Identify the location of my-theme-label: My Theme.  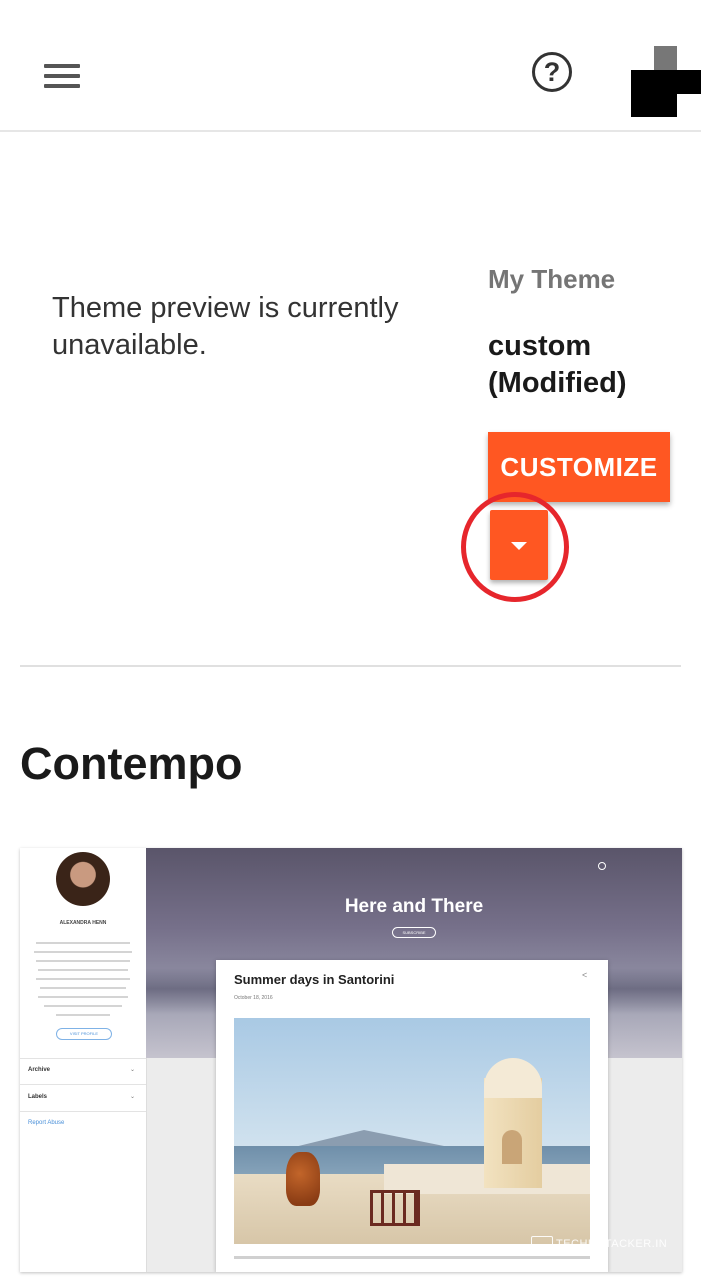
(552, 279).